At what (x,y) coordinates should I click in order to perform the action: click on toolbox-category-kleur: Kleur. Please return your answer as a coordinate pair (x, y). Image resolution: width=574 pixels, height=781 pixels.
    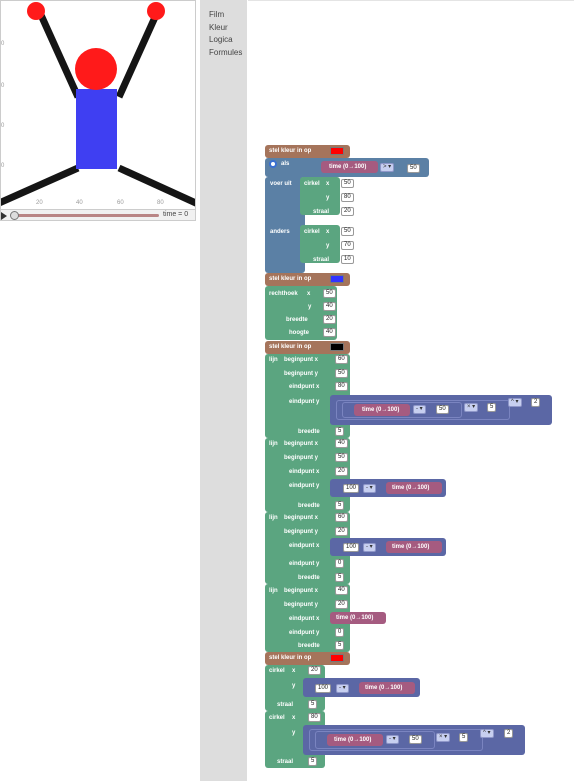
    Looking at the image, I should click on (218, 27).